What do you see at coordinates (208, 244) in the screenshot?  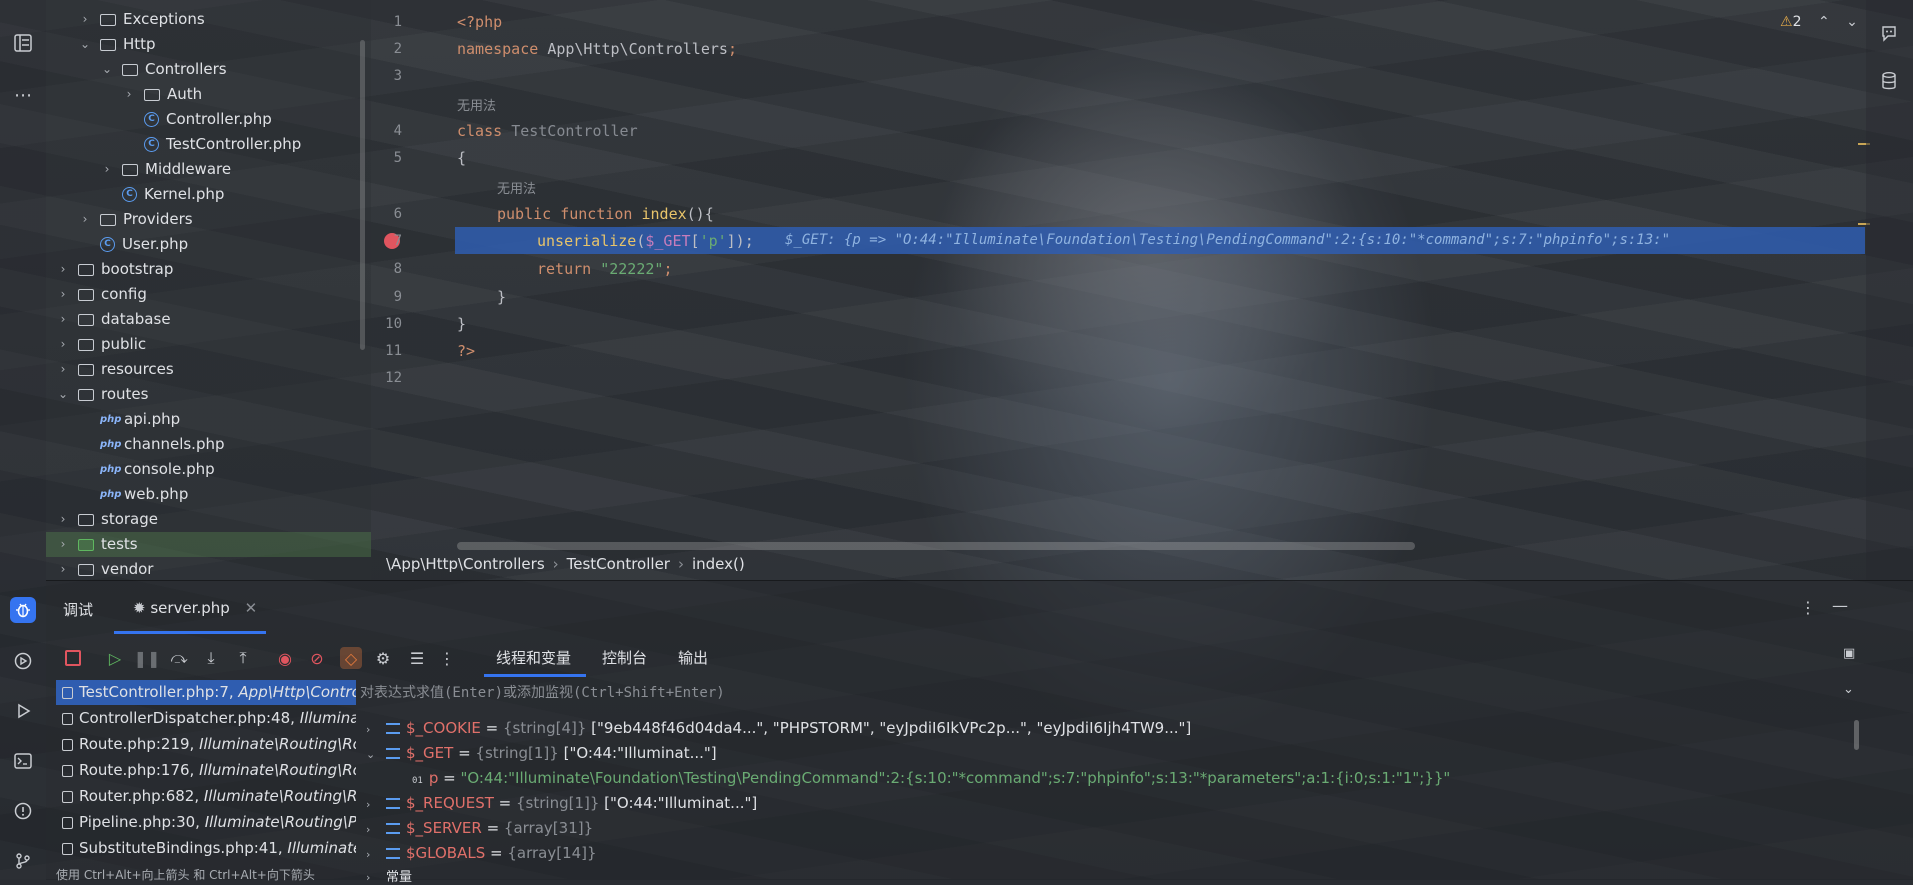 I see `tree-item: C User.php` at bounding box center [208, 244].